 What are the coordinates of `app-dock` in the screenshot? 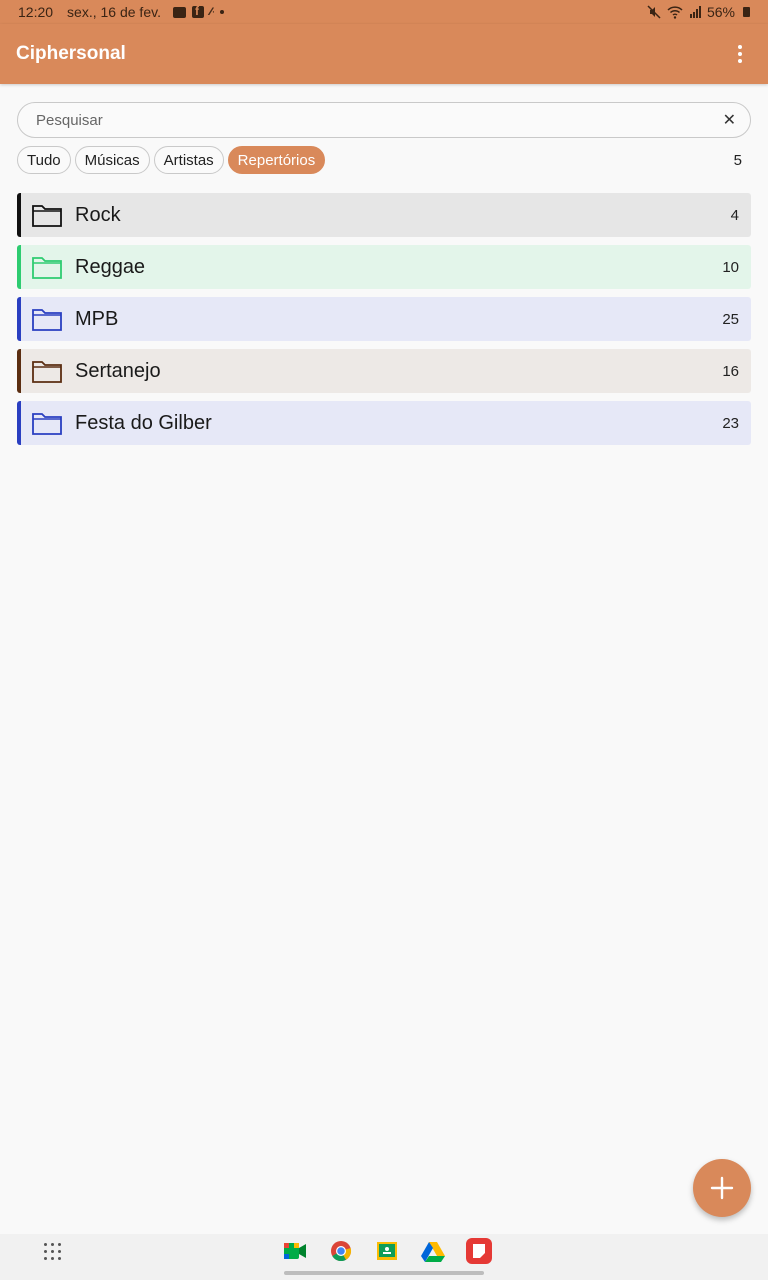 It's located at (387, 1251).